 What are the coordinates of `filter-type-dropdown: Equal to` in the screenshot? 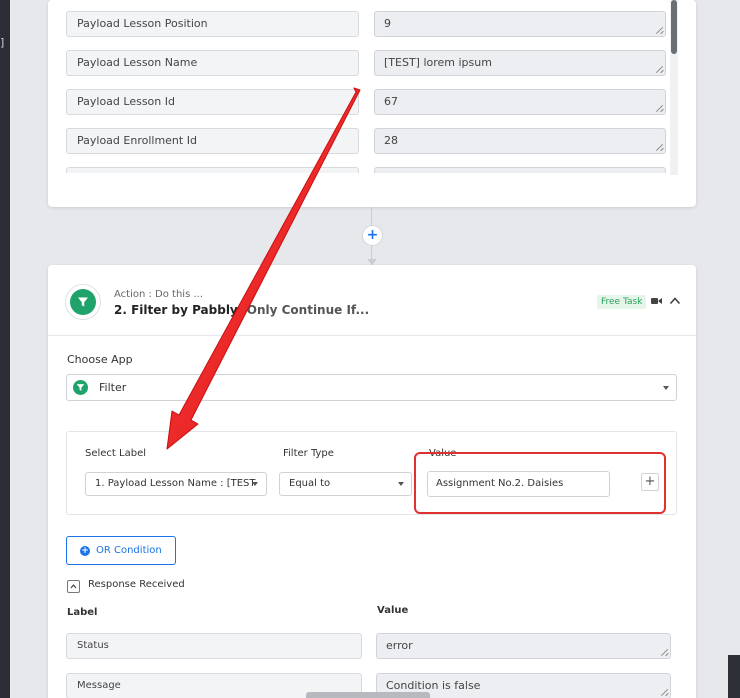 It's located at (345, 484).